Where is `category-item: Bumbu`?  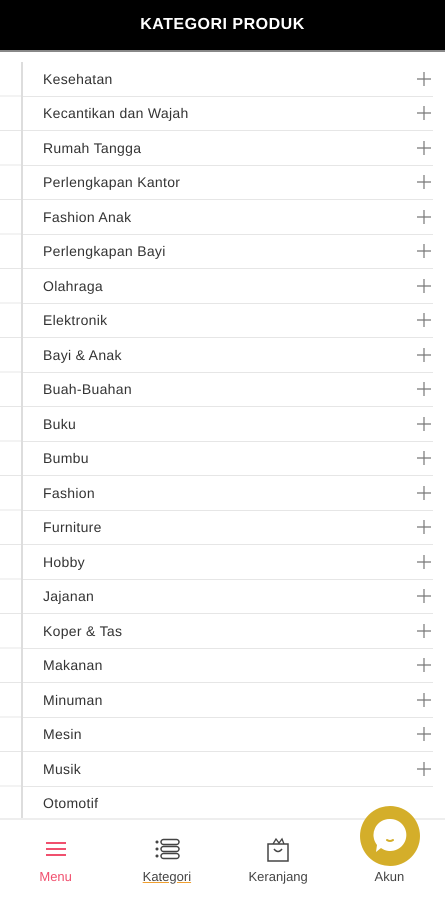
category-item: Bumbu is located at coordinates (228, 459).